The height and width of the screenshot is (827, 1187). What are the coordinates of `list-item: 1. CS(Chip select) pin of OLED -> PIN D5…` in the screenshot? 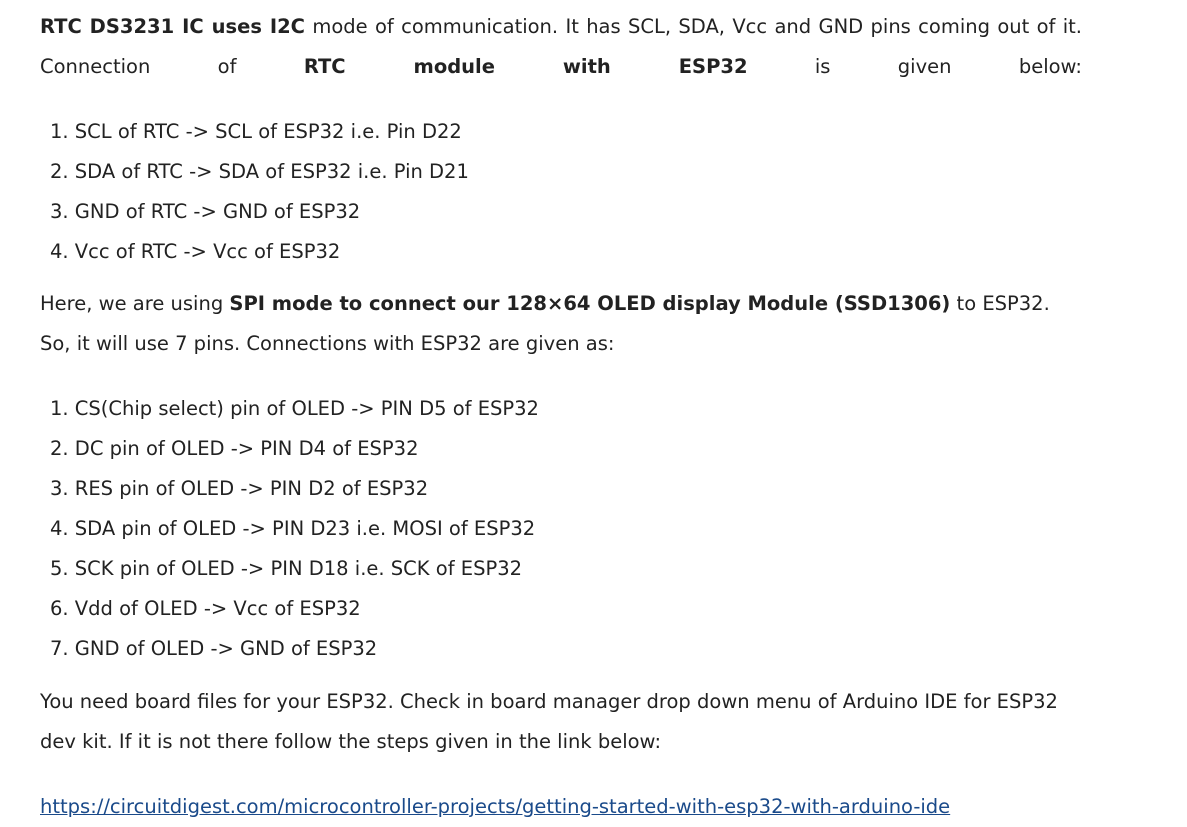 It's located at (294, 408).